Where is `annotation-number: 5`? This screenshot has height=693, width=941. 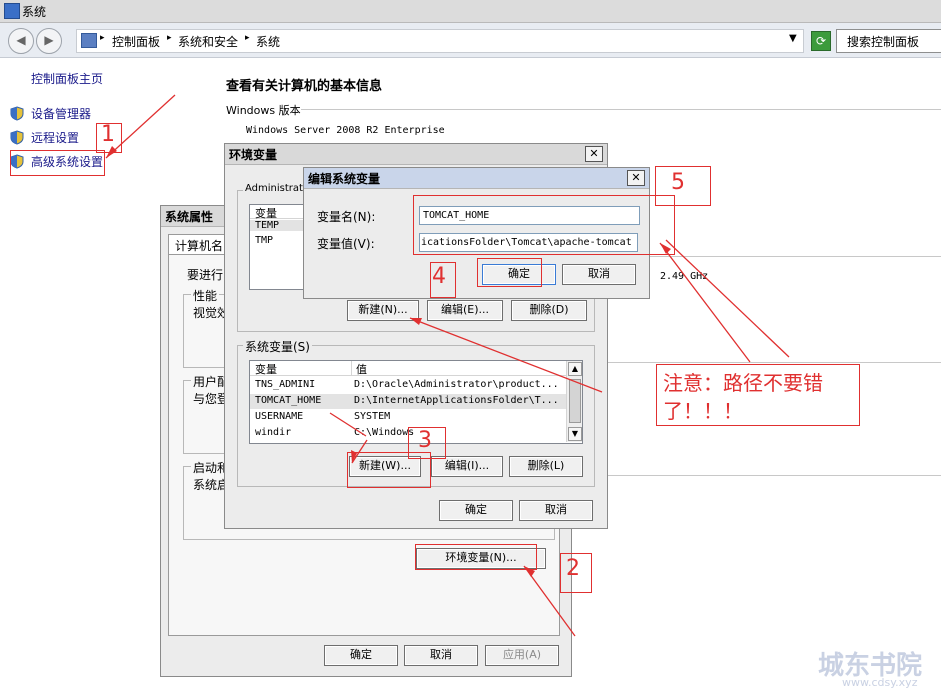
annotation-number: 5 is located at coordinates (678, 182).